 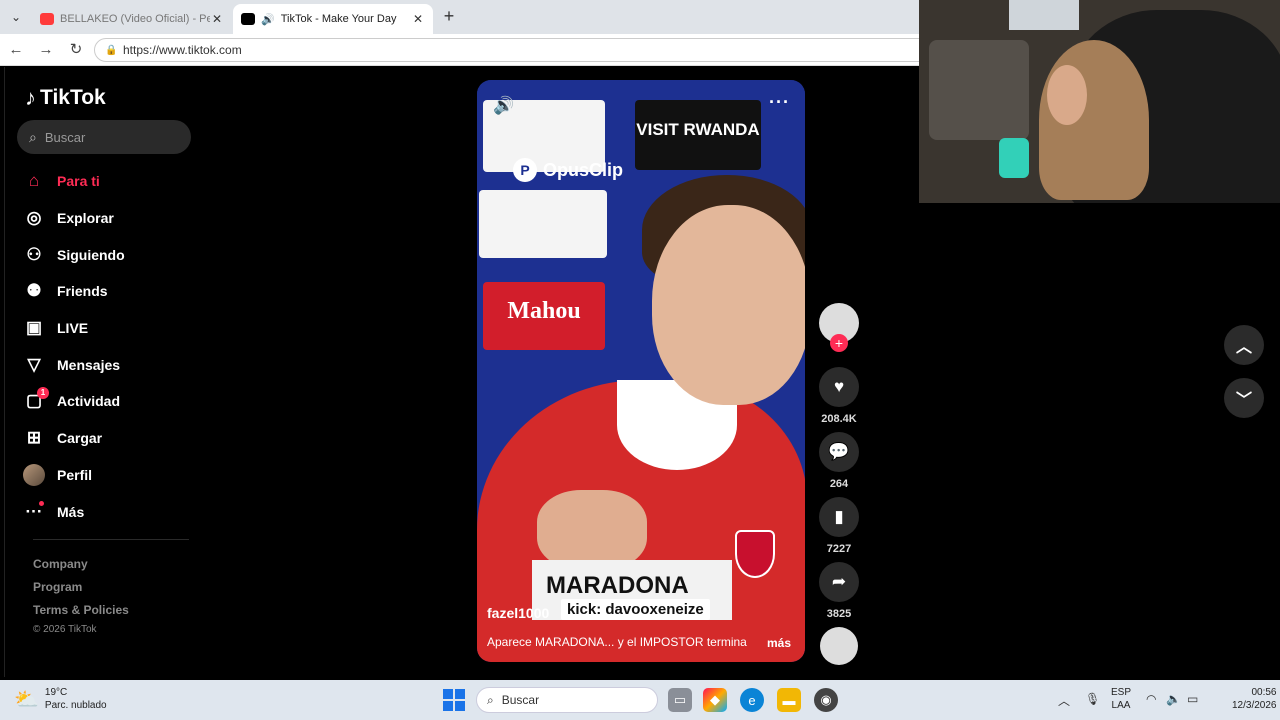 I want to click on speaker-tray-icon: 🔈, so click(x=1173, y=699).